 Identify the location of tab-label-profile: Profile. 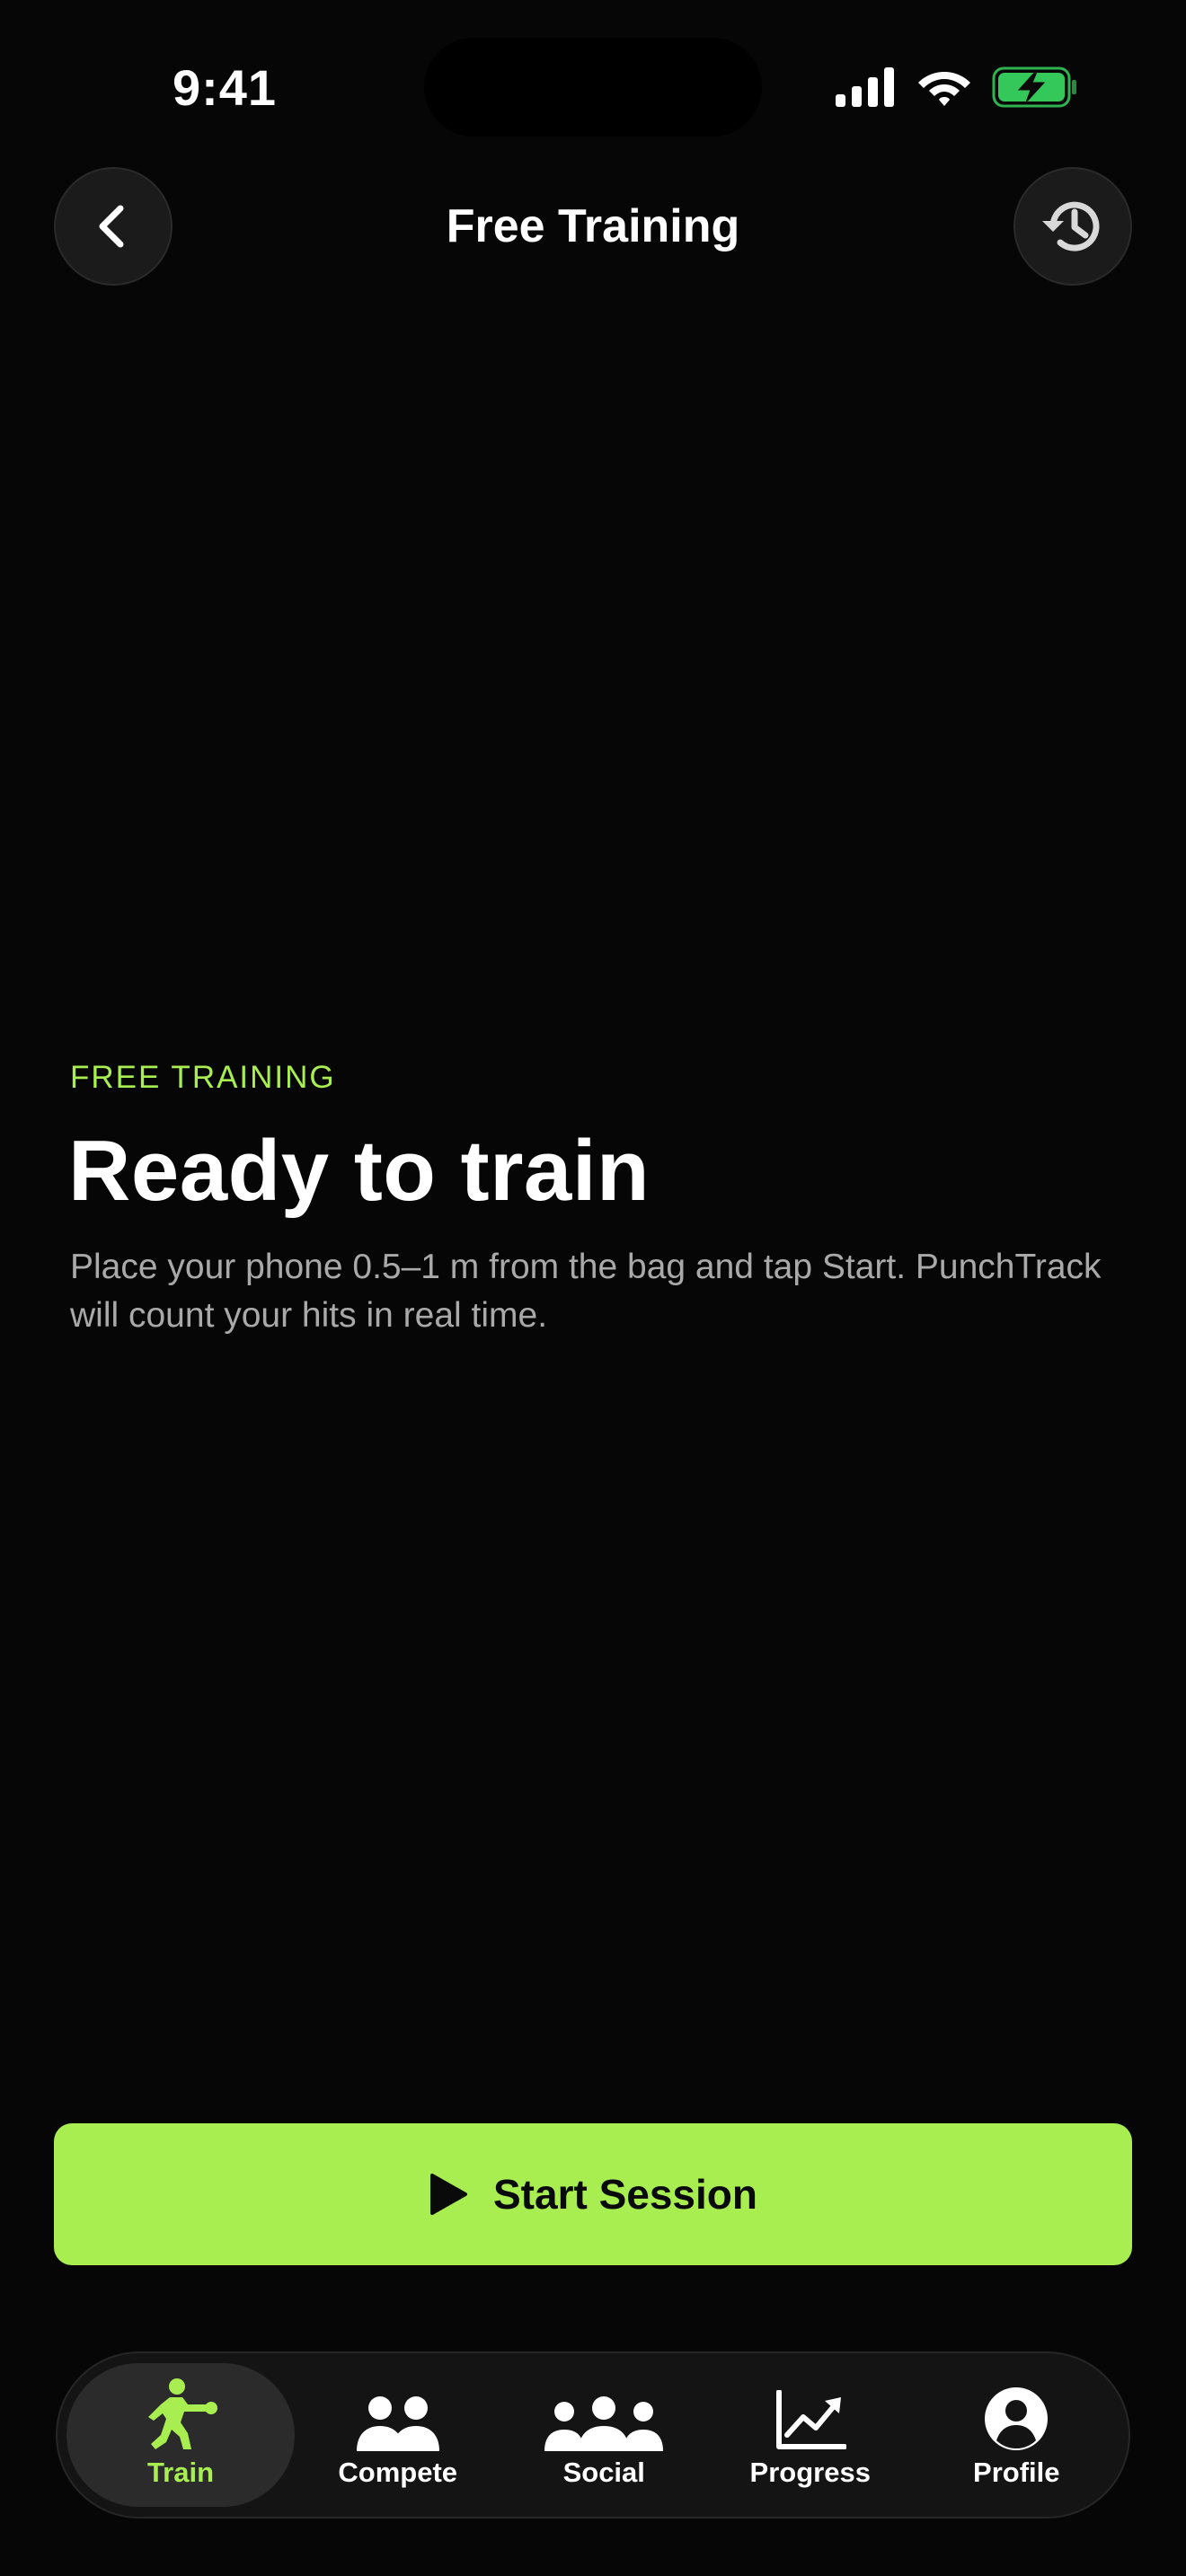
(1016, 2472).